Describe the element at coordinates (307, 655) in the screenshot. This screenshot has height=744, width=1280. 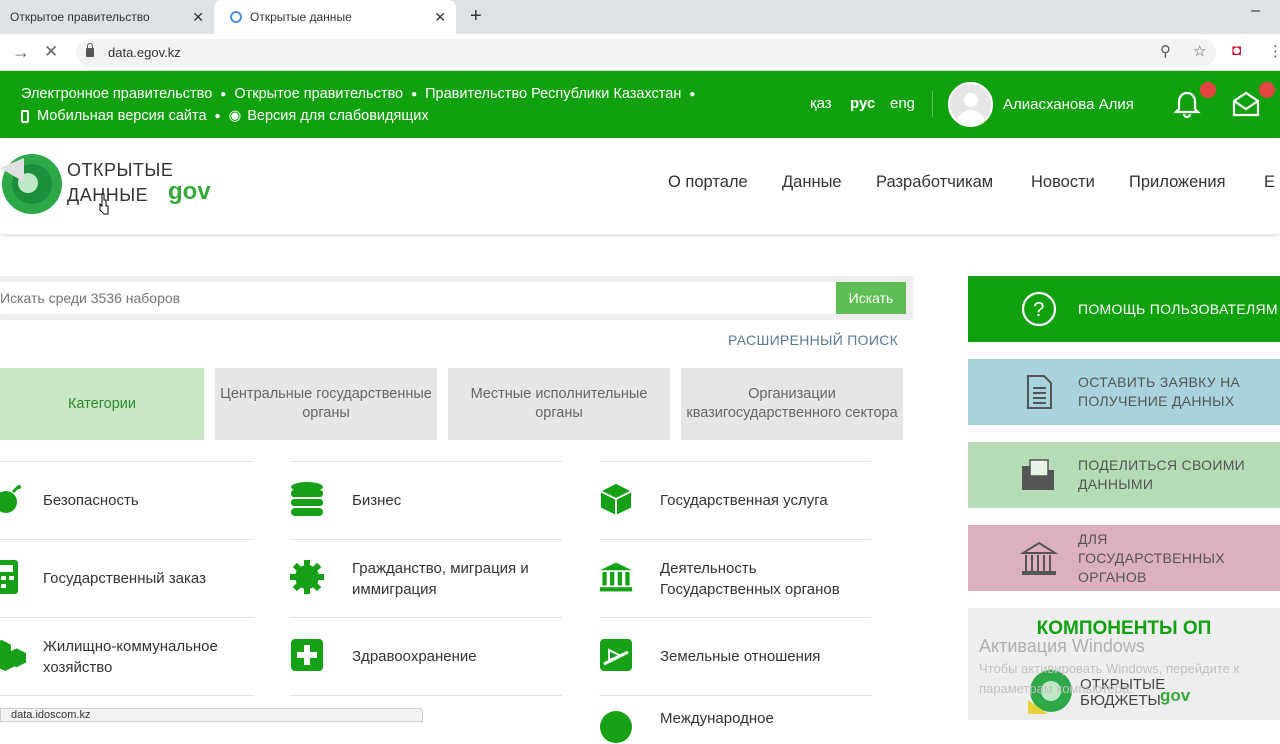
I see `plus-square-icon` at that location.